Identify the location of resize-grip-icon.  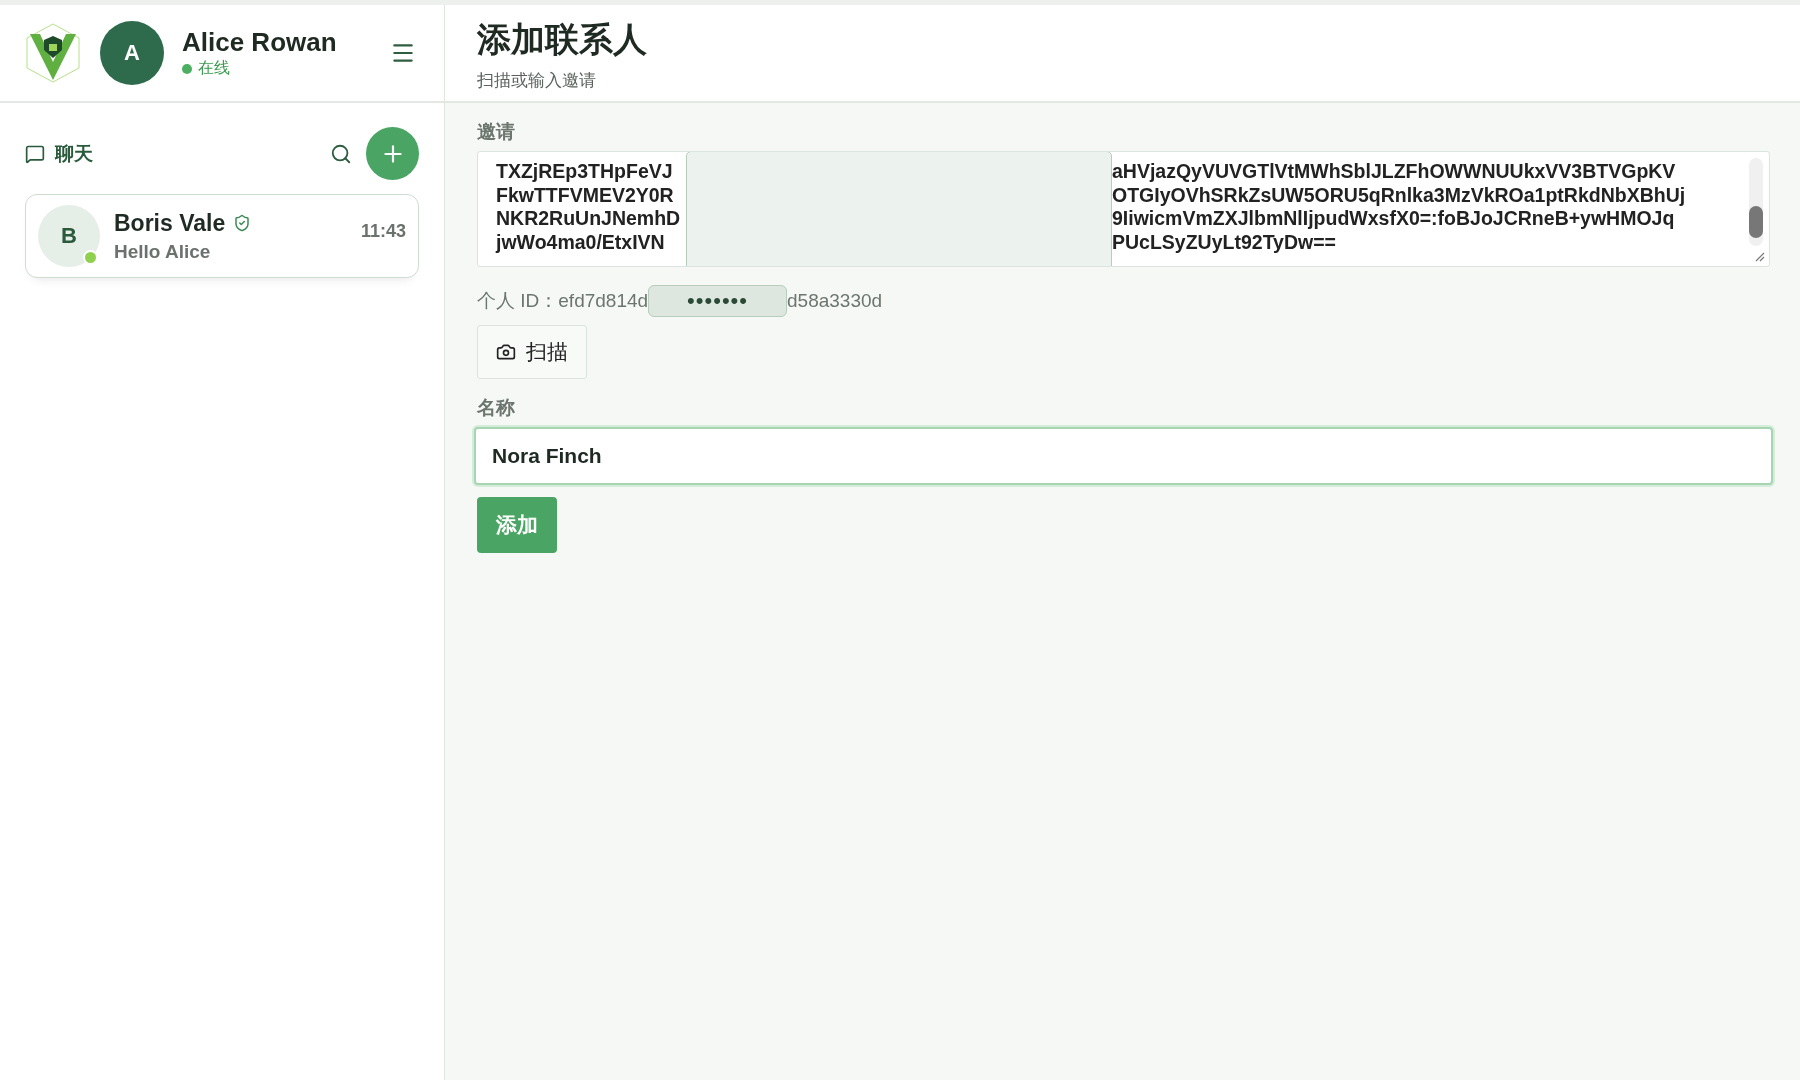
(1759, 256).